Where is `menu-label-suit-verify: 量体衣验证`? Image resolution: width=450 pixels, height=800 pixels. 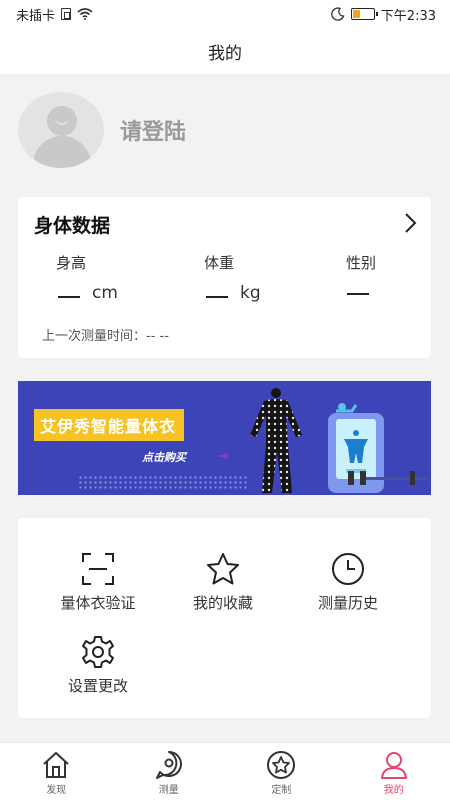
menu-label-suit-verify: 量体衣验证 is located at coordinates (98, 603).